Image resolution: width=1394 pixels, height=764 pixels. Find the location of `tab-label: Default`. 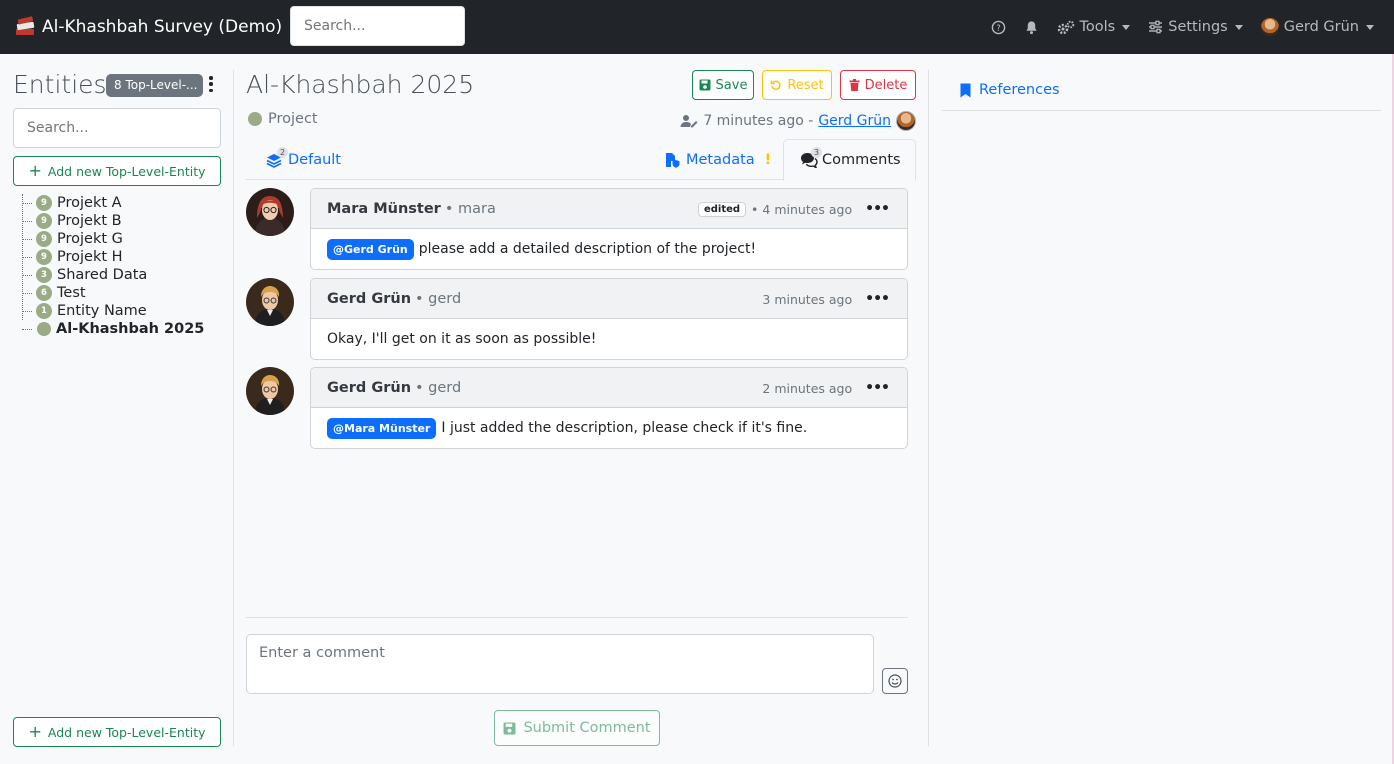

tab-label: Default is located at coordinates (314, 159).